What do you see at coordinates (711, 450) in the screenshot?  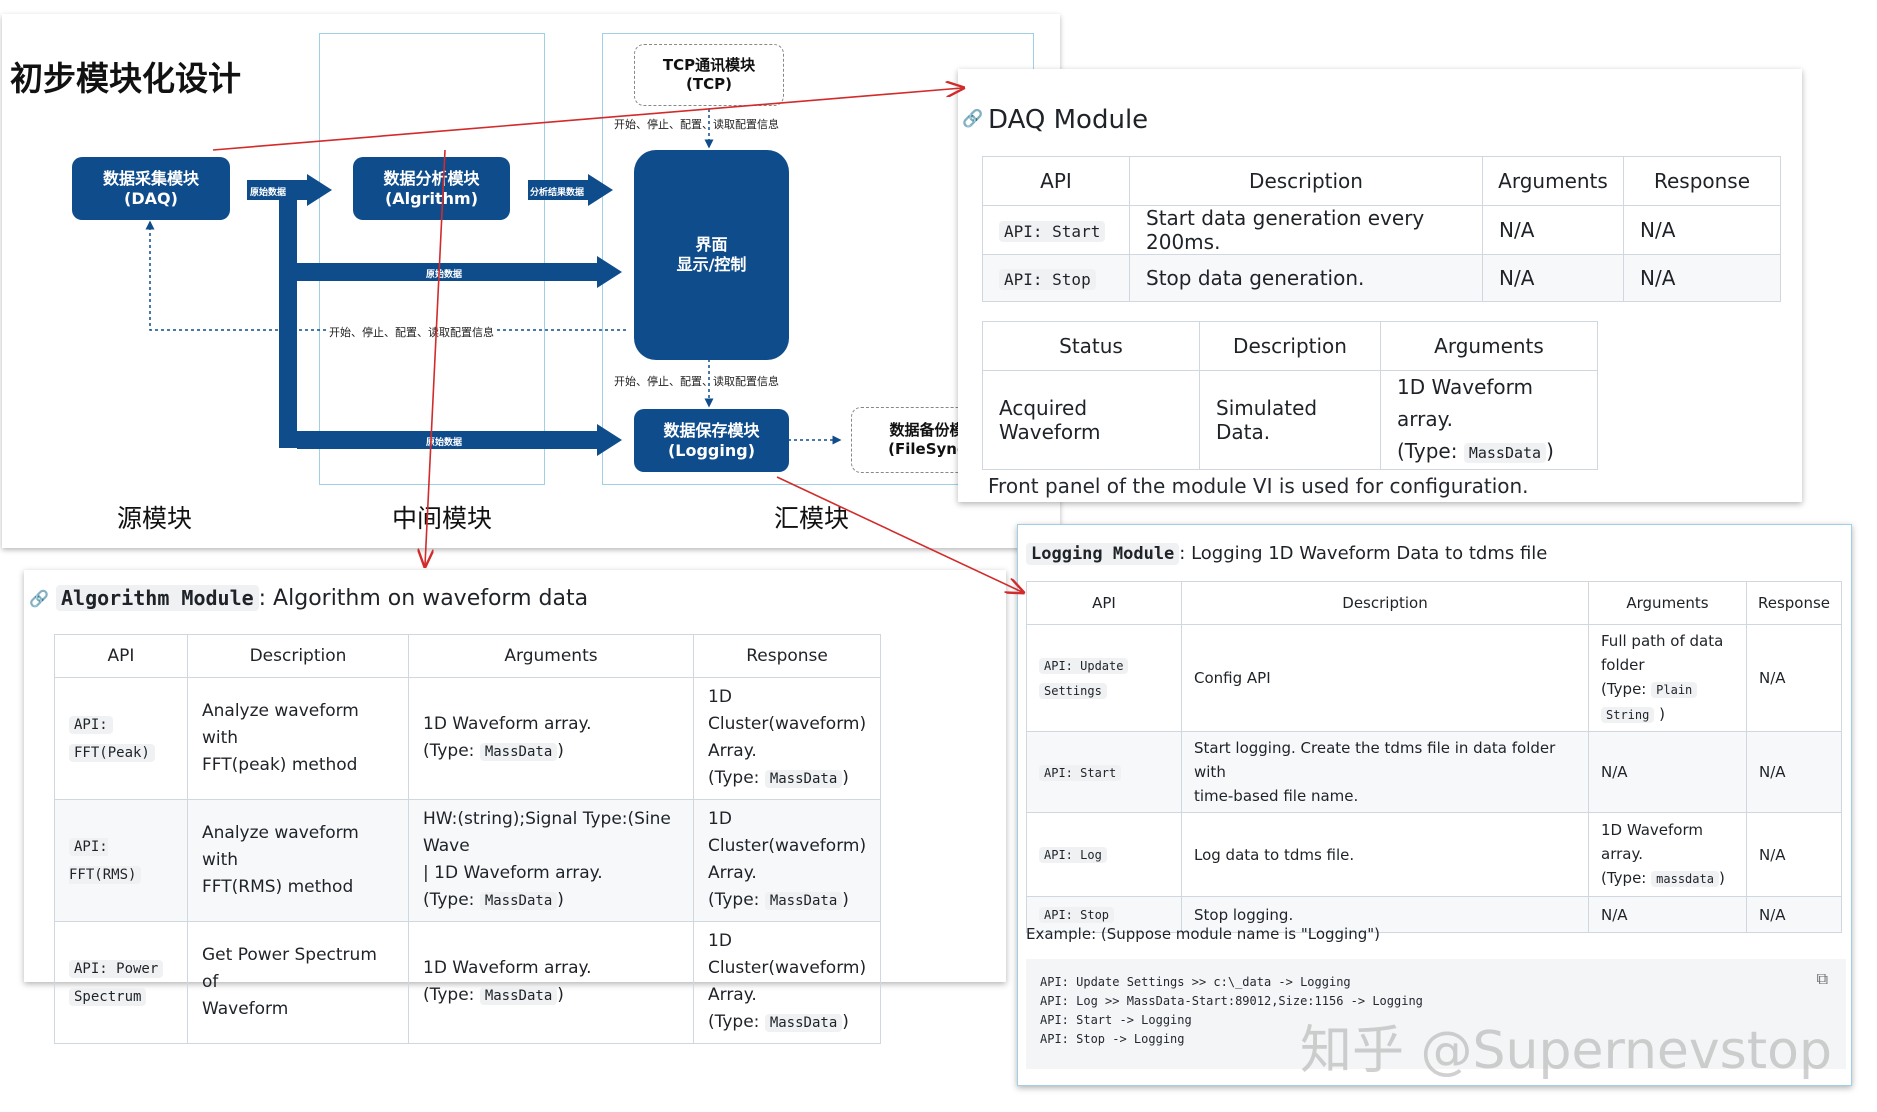 I see `logging-block-sub: (Logging)` at bounding box center [711, 450].